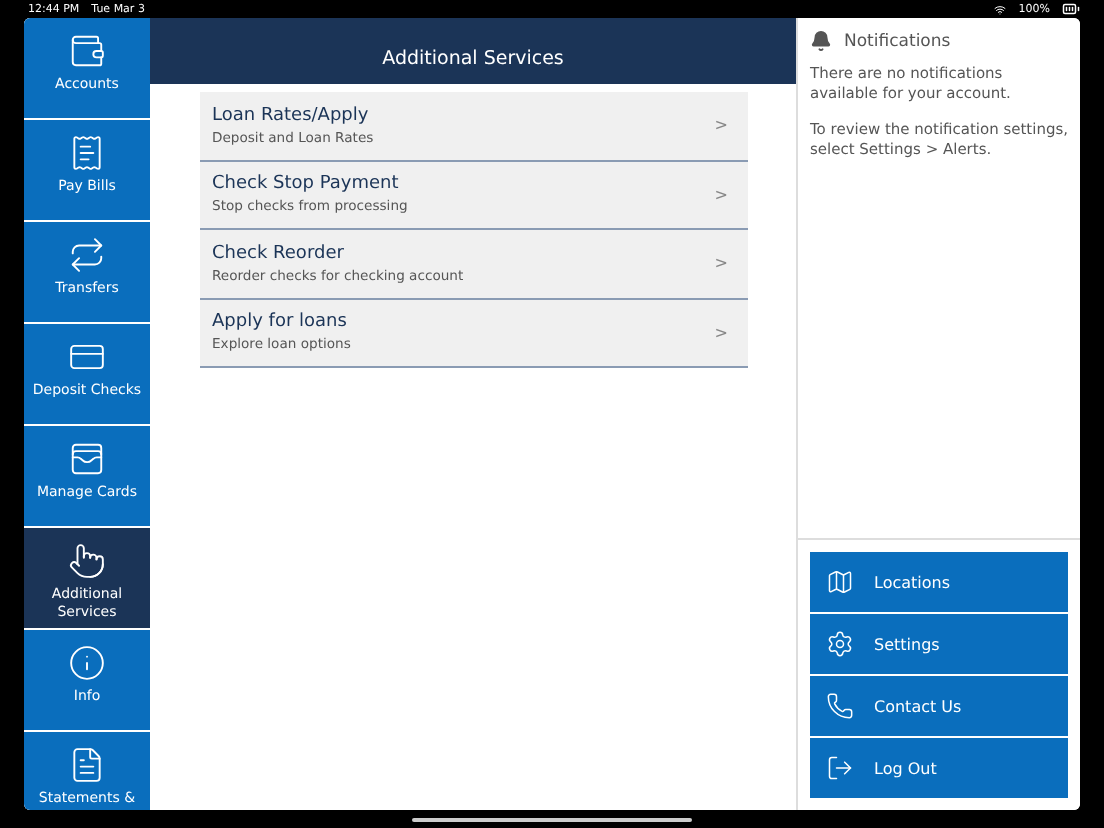  What do you see at coordinates (821, 41) in the screenshot?
I see `bell-icon` at bounding box center [821, 41].